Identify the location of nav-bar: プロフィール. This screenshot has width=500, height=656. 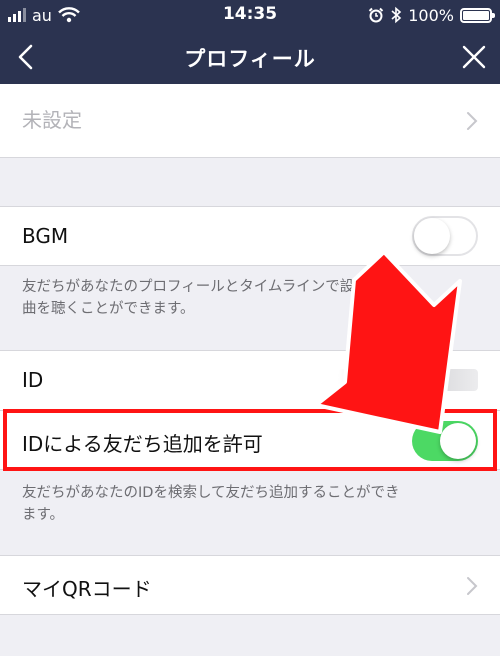
(250, 57).